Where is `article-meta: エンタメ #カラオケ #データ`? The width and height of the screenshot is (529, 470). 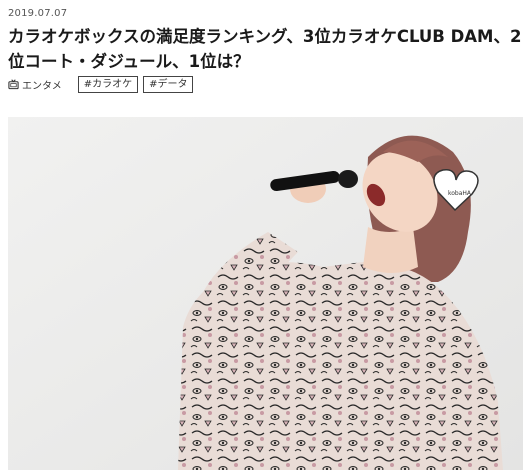
article-meta: エンタメ #カラオケ #データ is located at coordinates (103, 84).